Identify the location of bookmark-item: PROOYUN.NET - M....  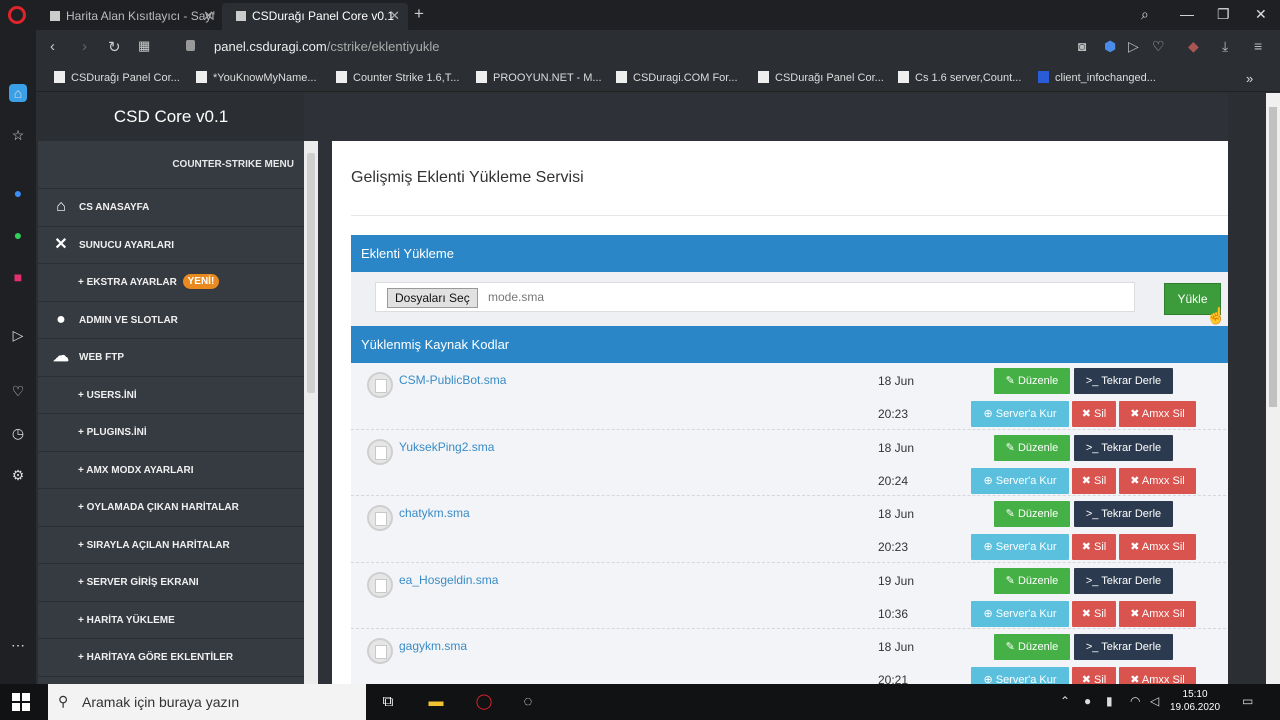
(539, 77).